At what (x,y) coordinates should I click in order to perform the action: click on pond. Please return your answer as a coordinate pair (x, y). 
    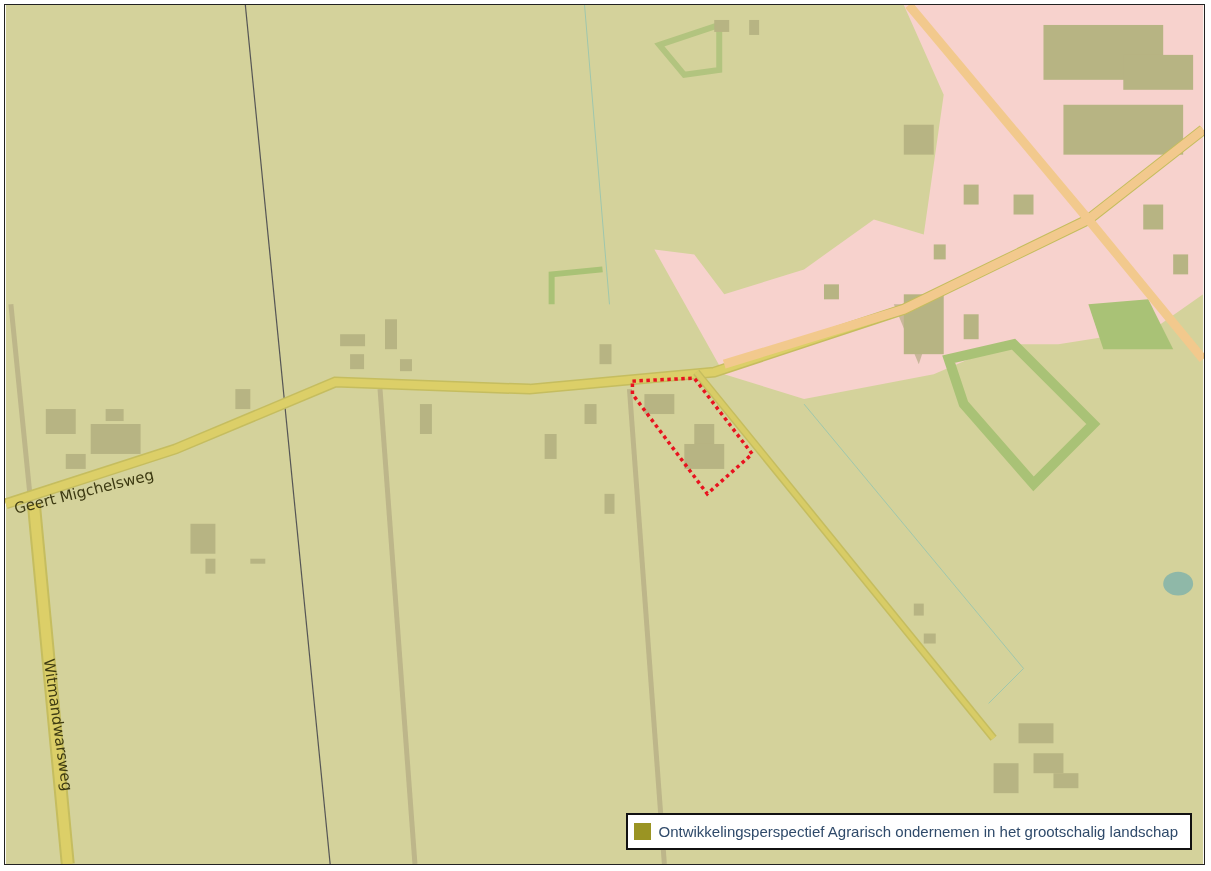
    Looking at the image, I should click on (1178, 583).